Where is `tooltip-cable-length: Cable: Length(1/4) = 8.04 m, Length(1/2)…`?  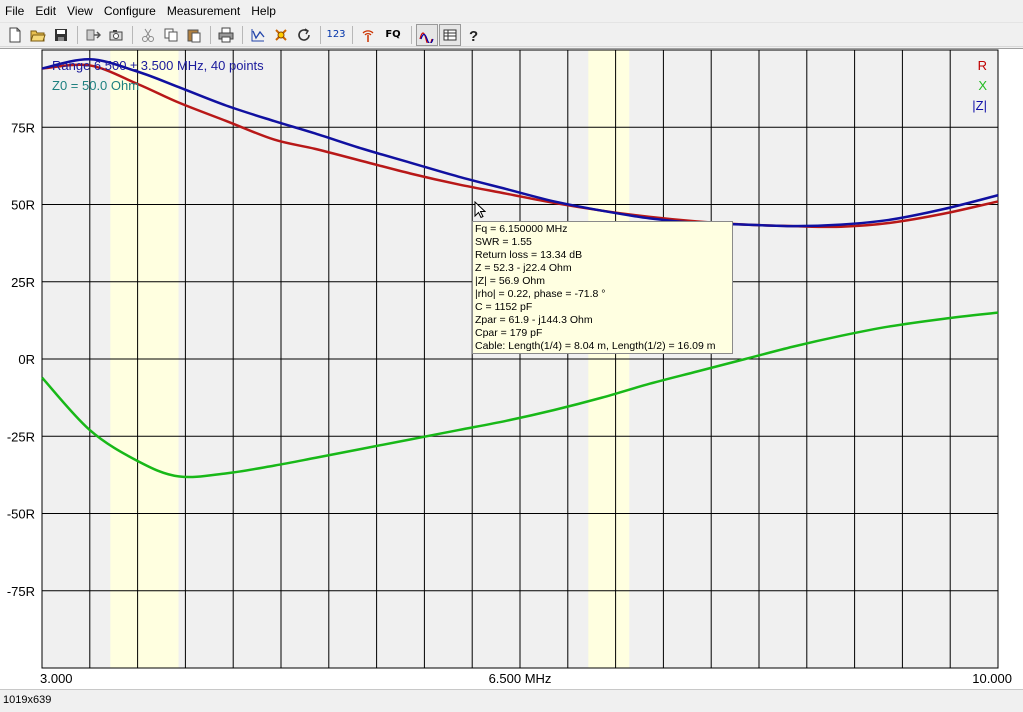
tooltip-cable-length: Cable: Length(1/4) = 8.04 m, Length(1/2)… is located at coordinates (595, 346).